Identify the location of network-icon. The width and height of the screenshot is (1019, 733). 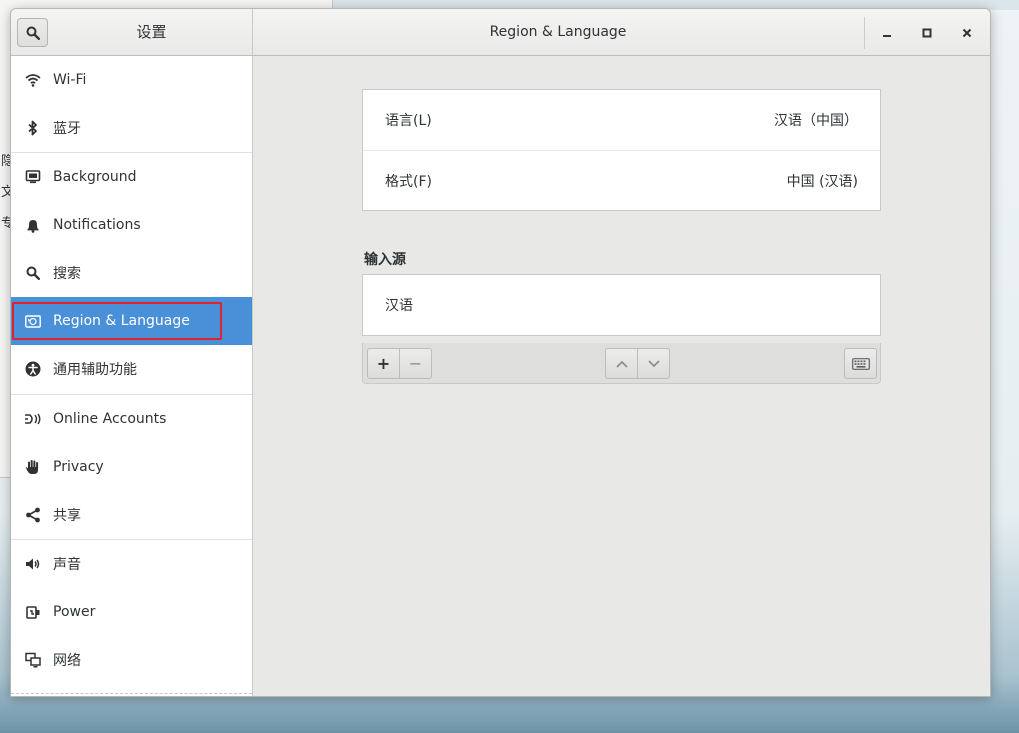
(33, 660).